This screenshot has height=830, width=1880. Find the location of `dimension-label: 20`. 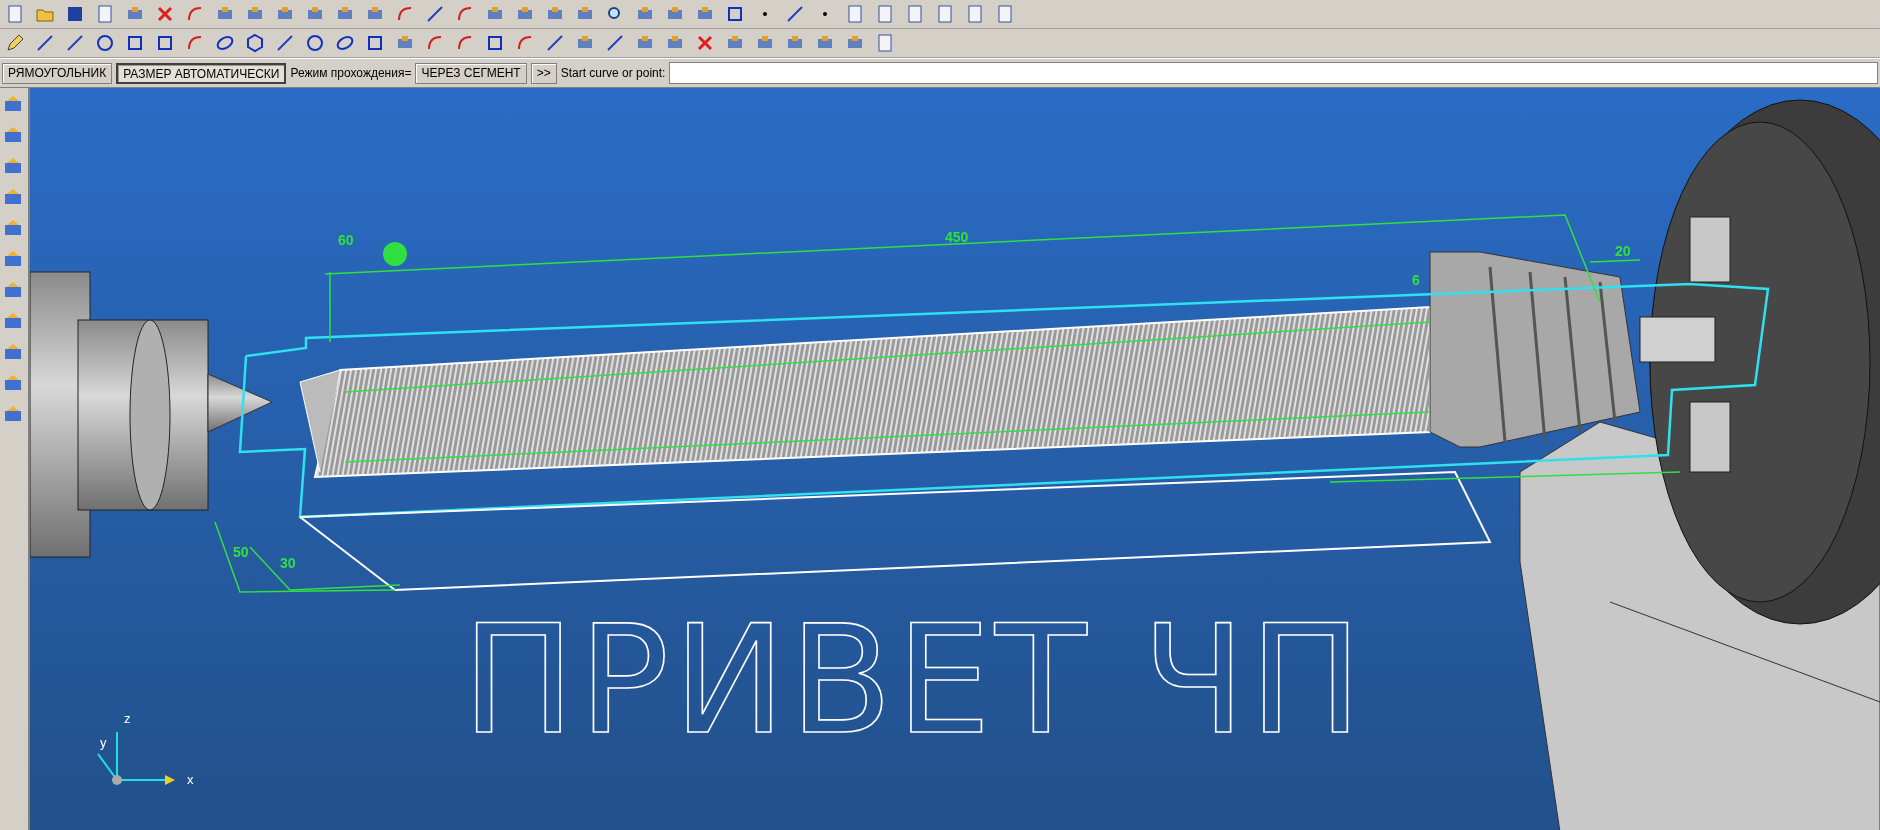

dimension-label: 20 is located at coordinates (1623, 251).